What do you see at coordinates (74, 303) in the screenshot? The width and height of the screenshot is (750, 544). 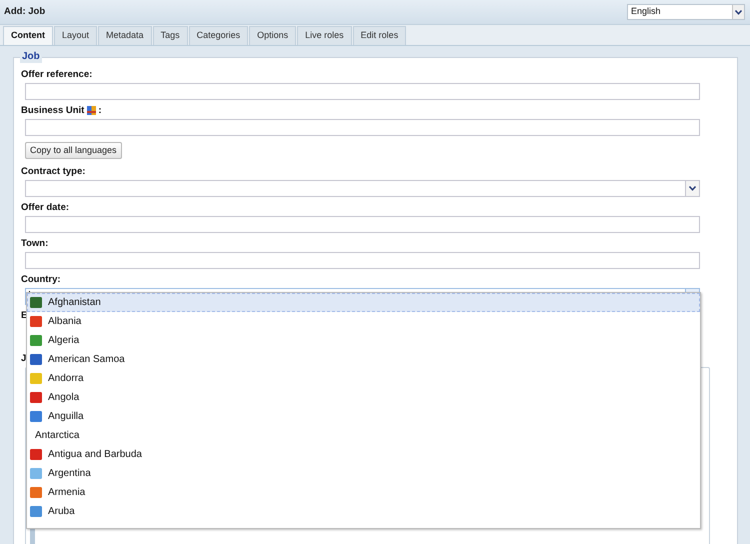 I see `option-label: Afghanistan` at bounding box center [74, 303].